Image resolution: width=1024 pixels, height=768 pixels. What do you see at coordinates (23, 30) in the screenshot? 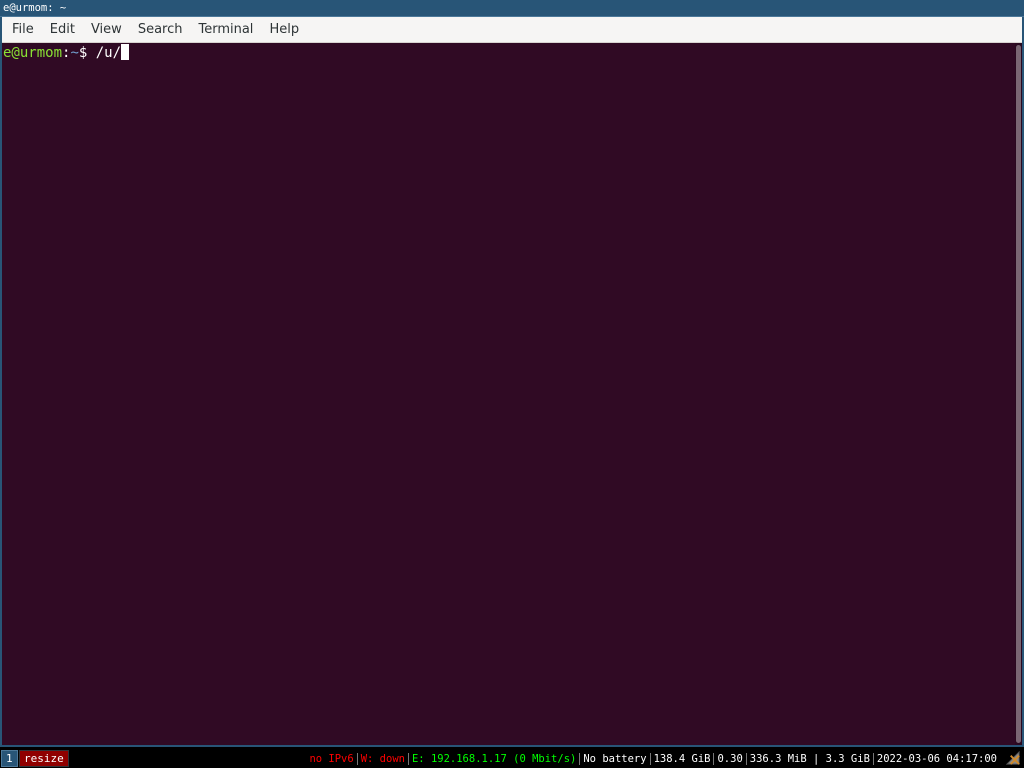
I see `menu-file: File` at bounding box center [23, 30].